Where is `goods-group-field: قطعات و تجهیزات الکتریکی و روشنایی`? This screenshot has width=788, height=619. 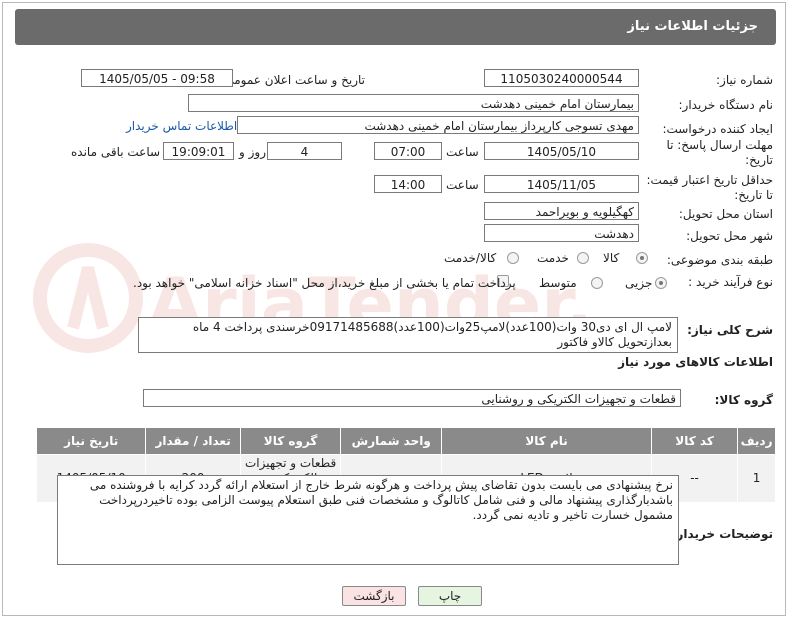 goods-group-field: قطعات و تجهیزات الکتریکی و روشنایی is located at coordinates (412, 398).